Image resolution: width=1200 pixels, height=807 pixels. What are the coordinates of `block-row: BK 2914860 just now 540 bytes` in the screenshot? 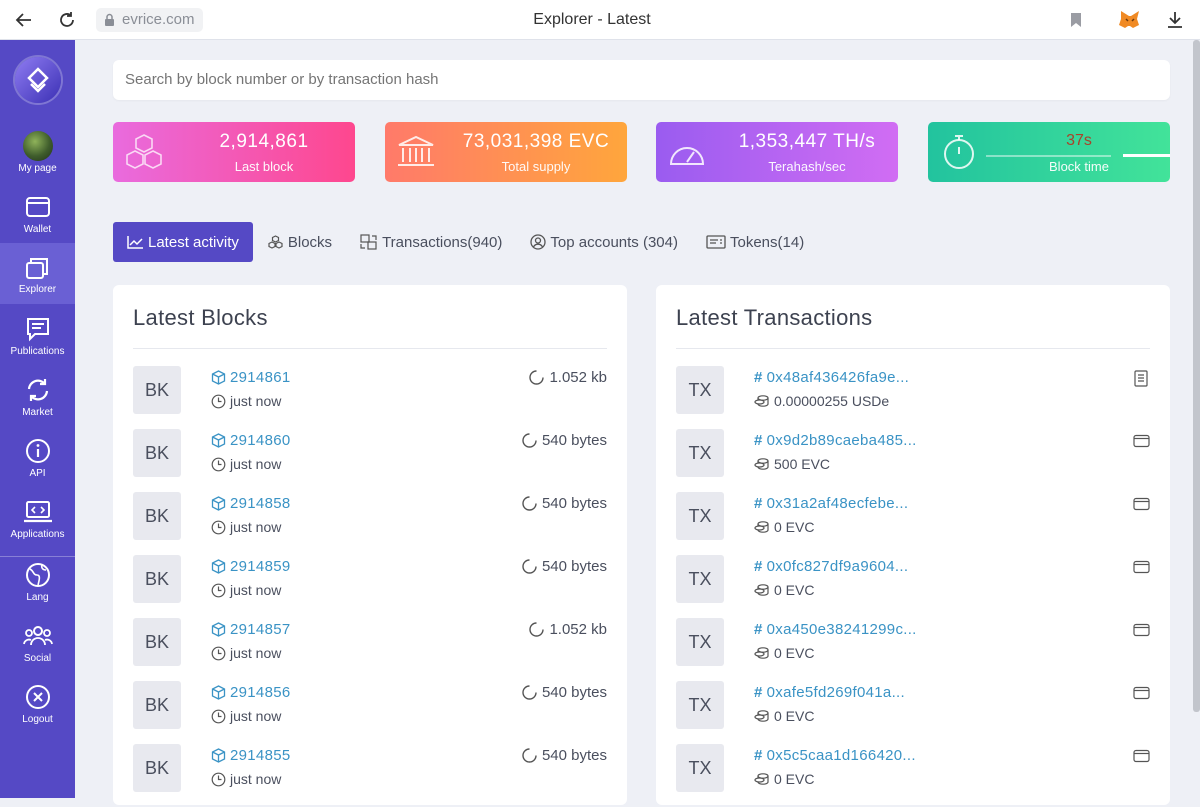 It's located at (370, 460).